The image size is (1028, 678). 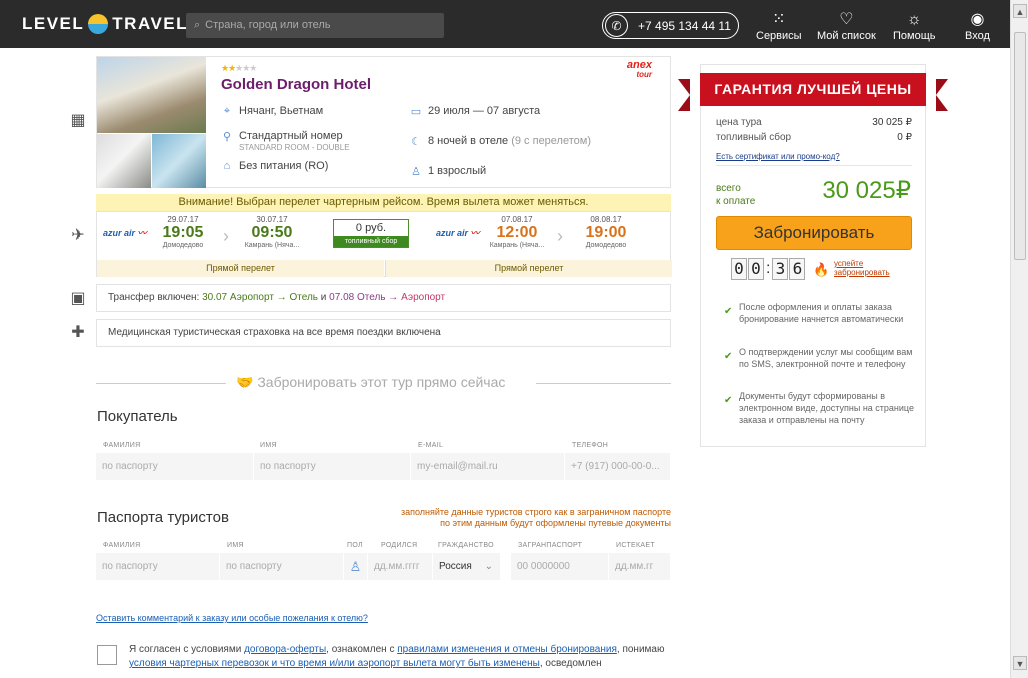 What do you see at coordinates (862, 272) in the screenshot?
I see `hurry-line-2: забронировать` at bounding box center [862, 272].